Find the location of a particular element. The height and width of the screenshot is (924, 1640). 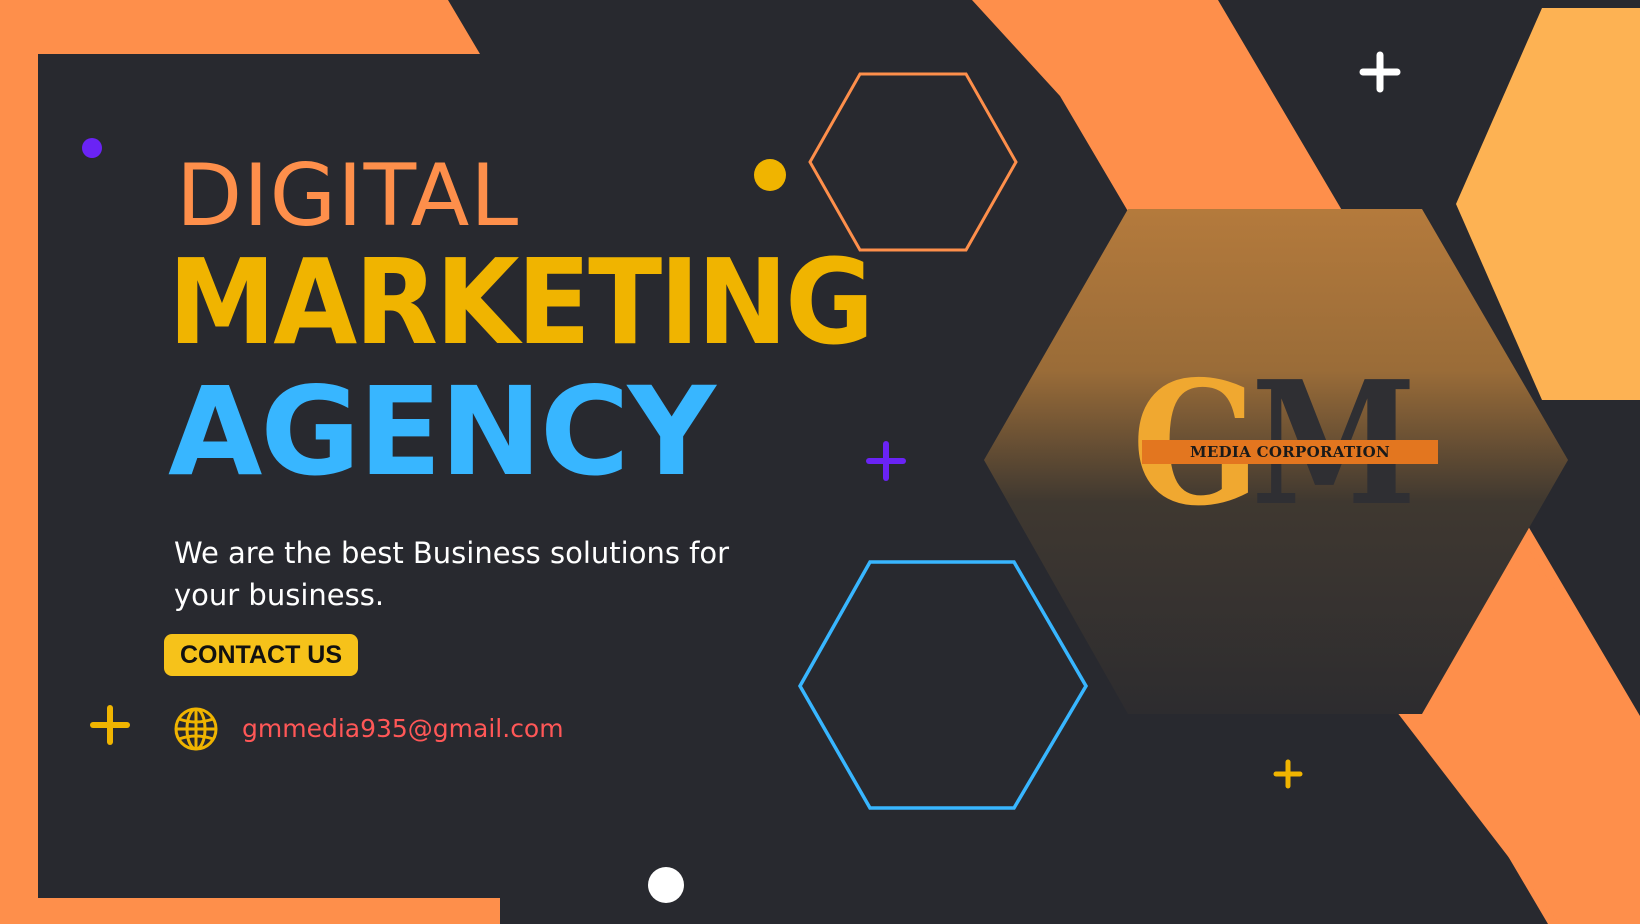

hexagon-outline-orange is located at coordinates (913, 162).